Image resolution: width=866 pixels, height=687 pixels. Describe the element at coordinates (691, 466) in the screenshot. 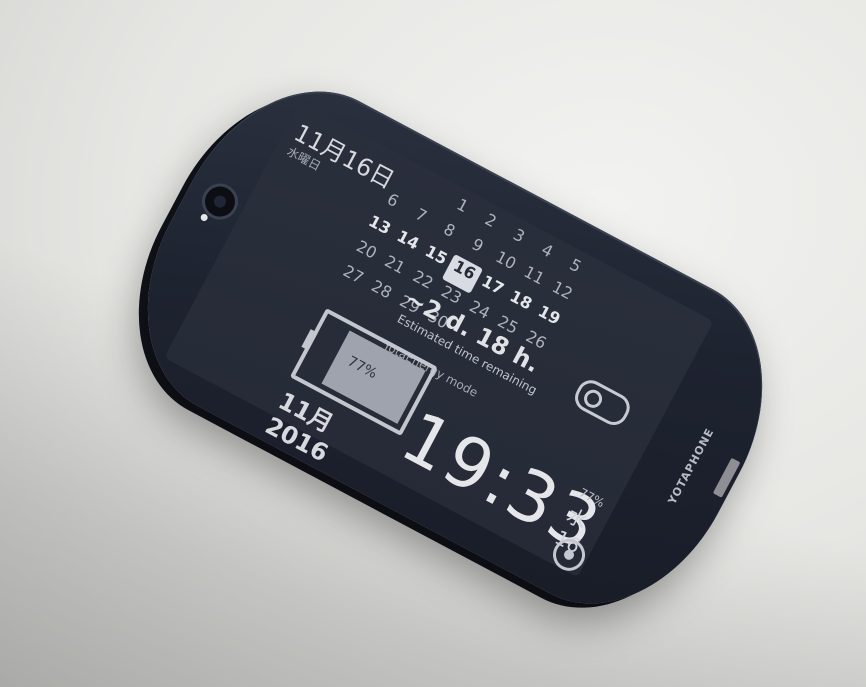

I see `brand-logo: YOTAPHONE` at that location.